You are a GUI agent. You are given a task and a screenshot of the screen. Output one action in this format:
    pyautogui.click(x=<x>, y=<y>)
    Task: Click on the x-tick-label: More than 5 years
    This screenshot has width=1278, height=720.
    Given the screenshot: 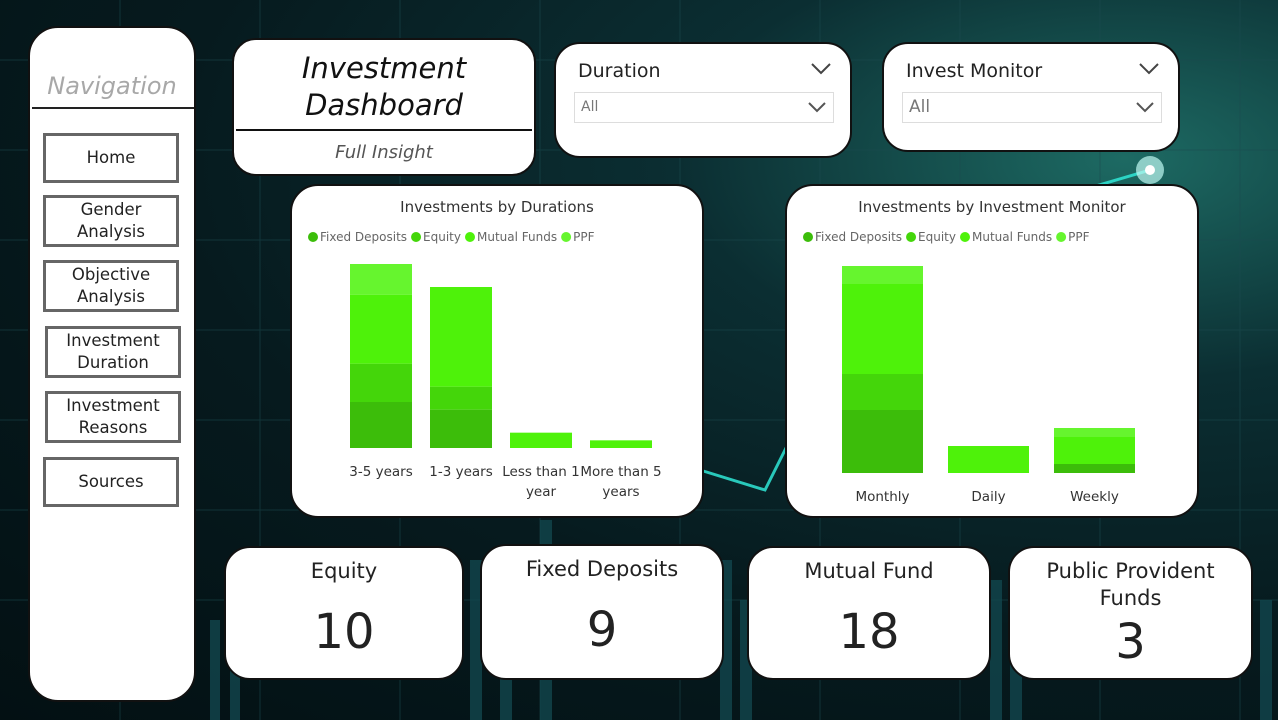 What is the action you would take?
    pyautogui.click(x=620, y=482)
    